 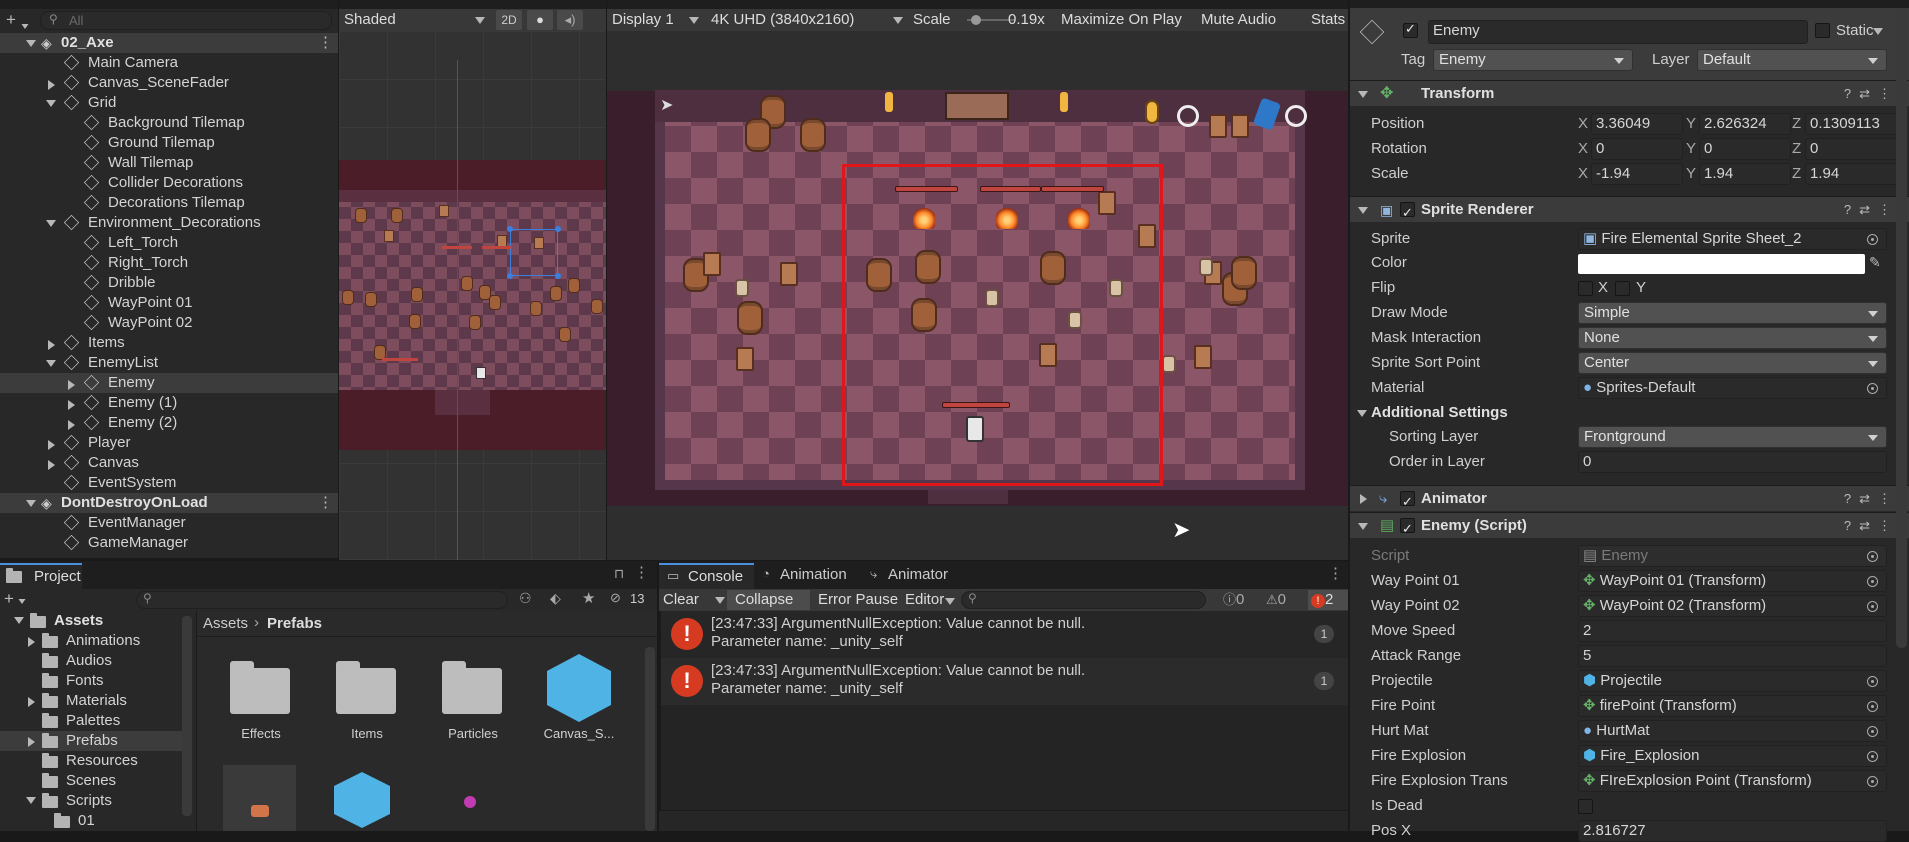 I want to click on error-pause-button: Error Pause, so click(x=854, y=600).